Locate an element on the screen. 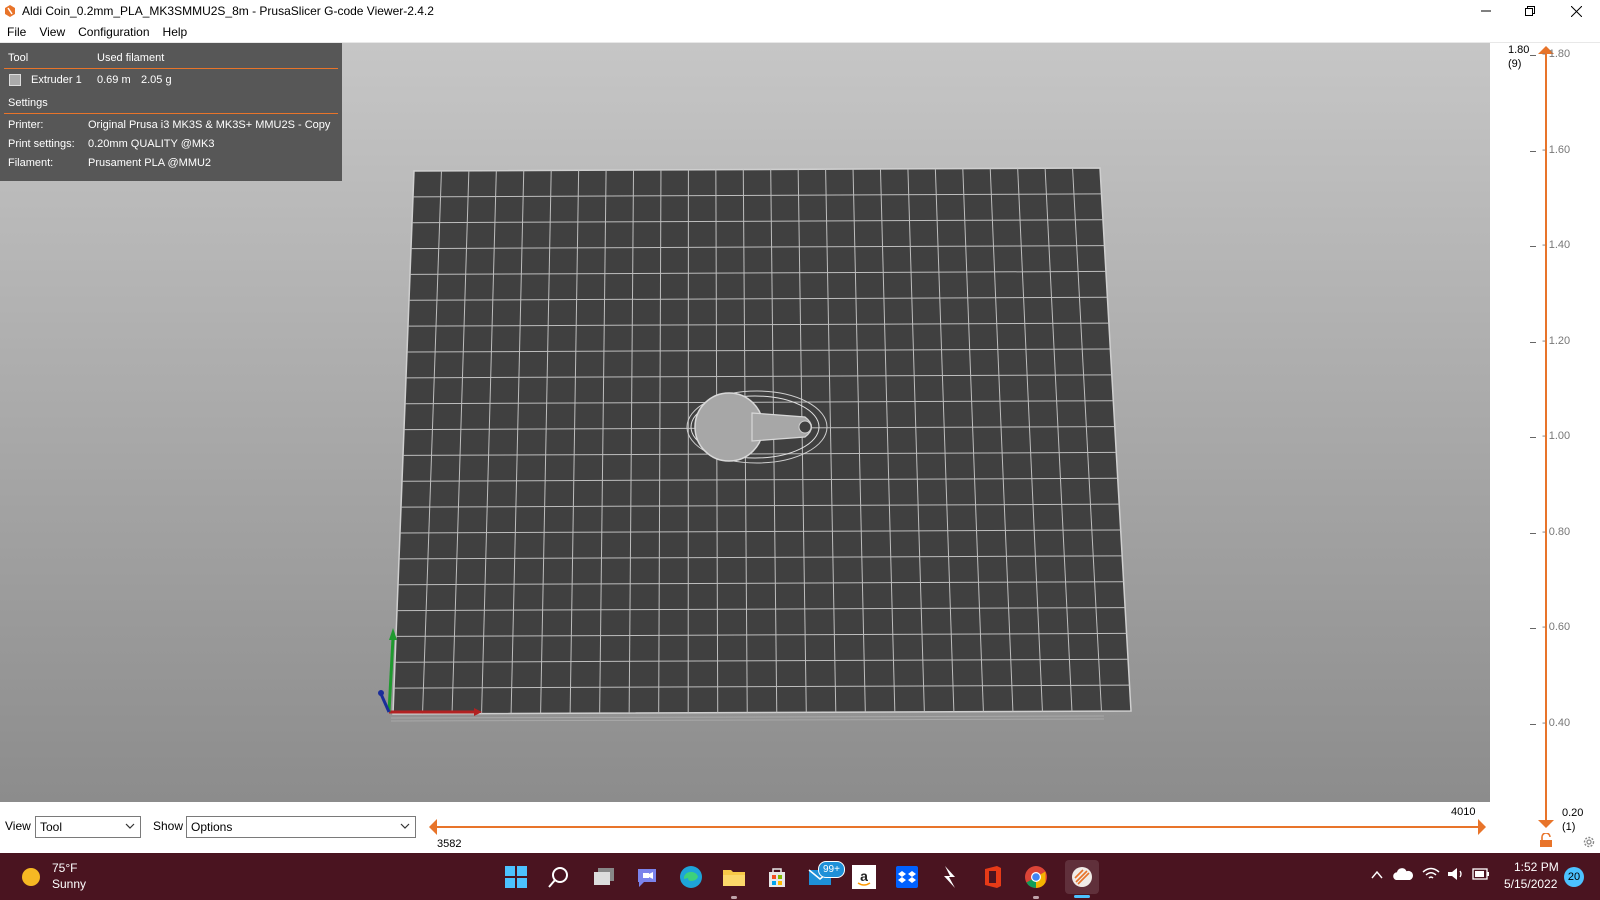  layer-slider-top-value: 1.80 is located at coordinates (1519, 50).